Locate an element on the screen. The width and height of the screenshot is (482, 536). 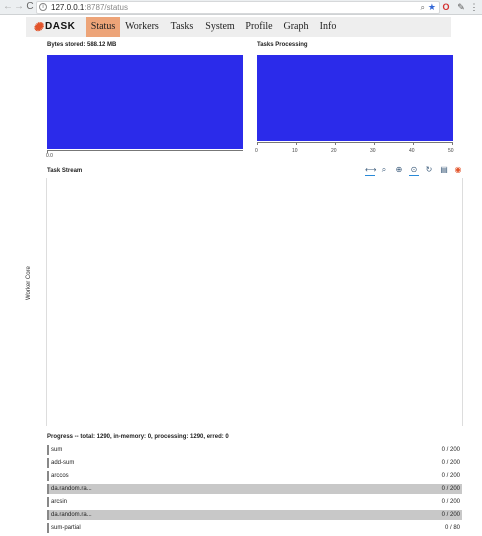
progress-row-random-1: da.random.ra... 0 / 200 is located at coordinates (254, 489).